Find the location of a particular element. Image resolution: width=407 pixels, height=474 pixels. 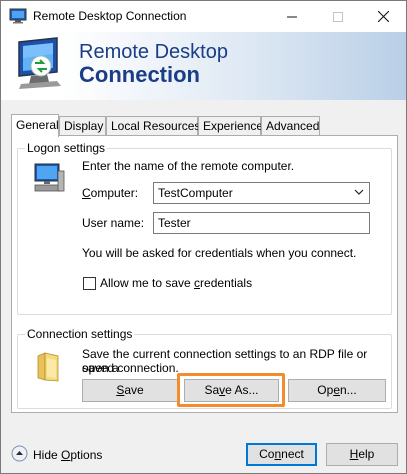

logon-instruction: Enter the name of the remote computer. is located at coordinates (188, 166).